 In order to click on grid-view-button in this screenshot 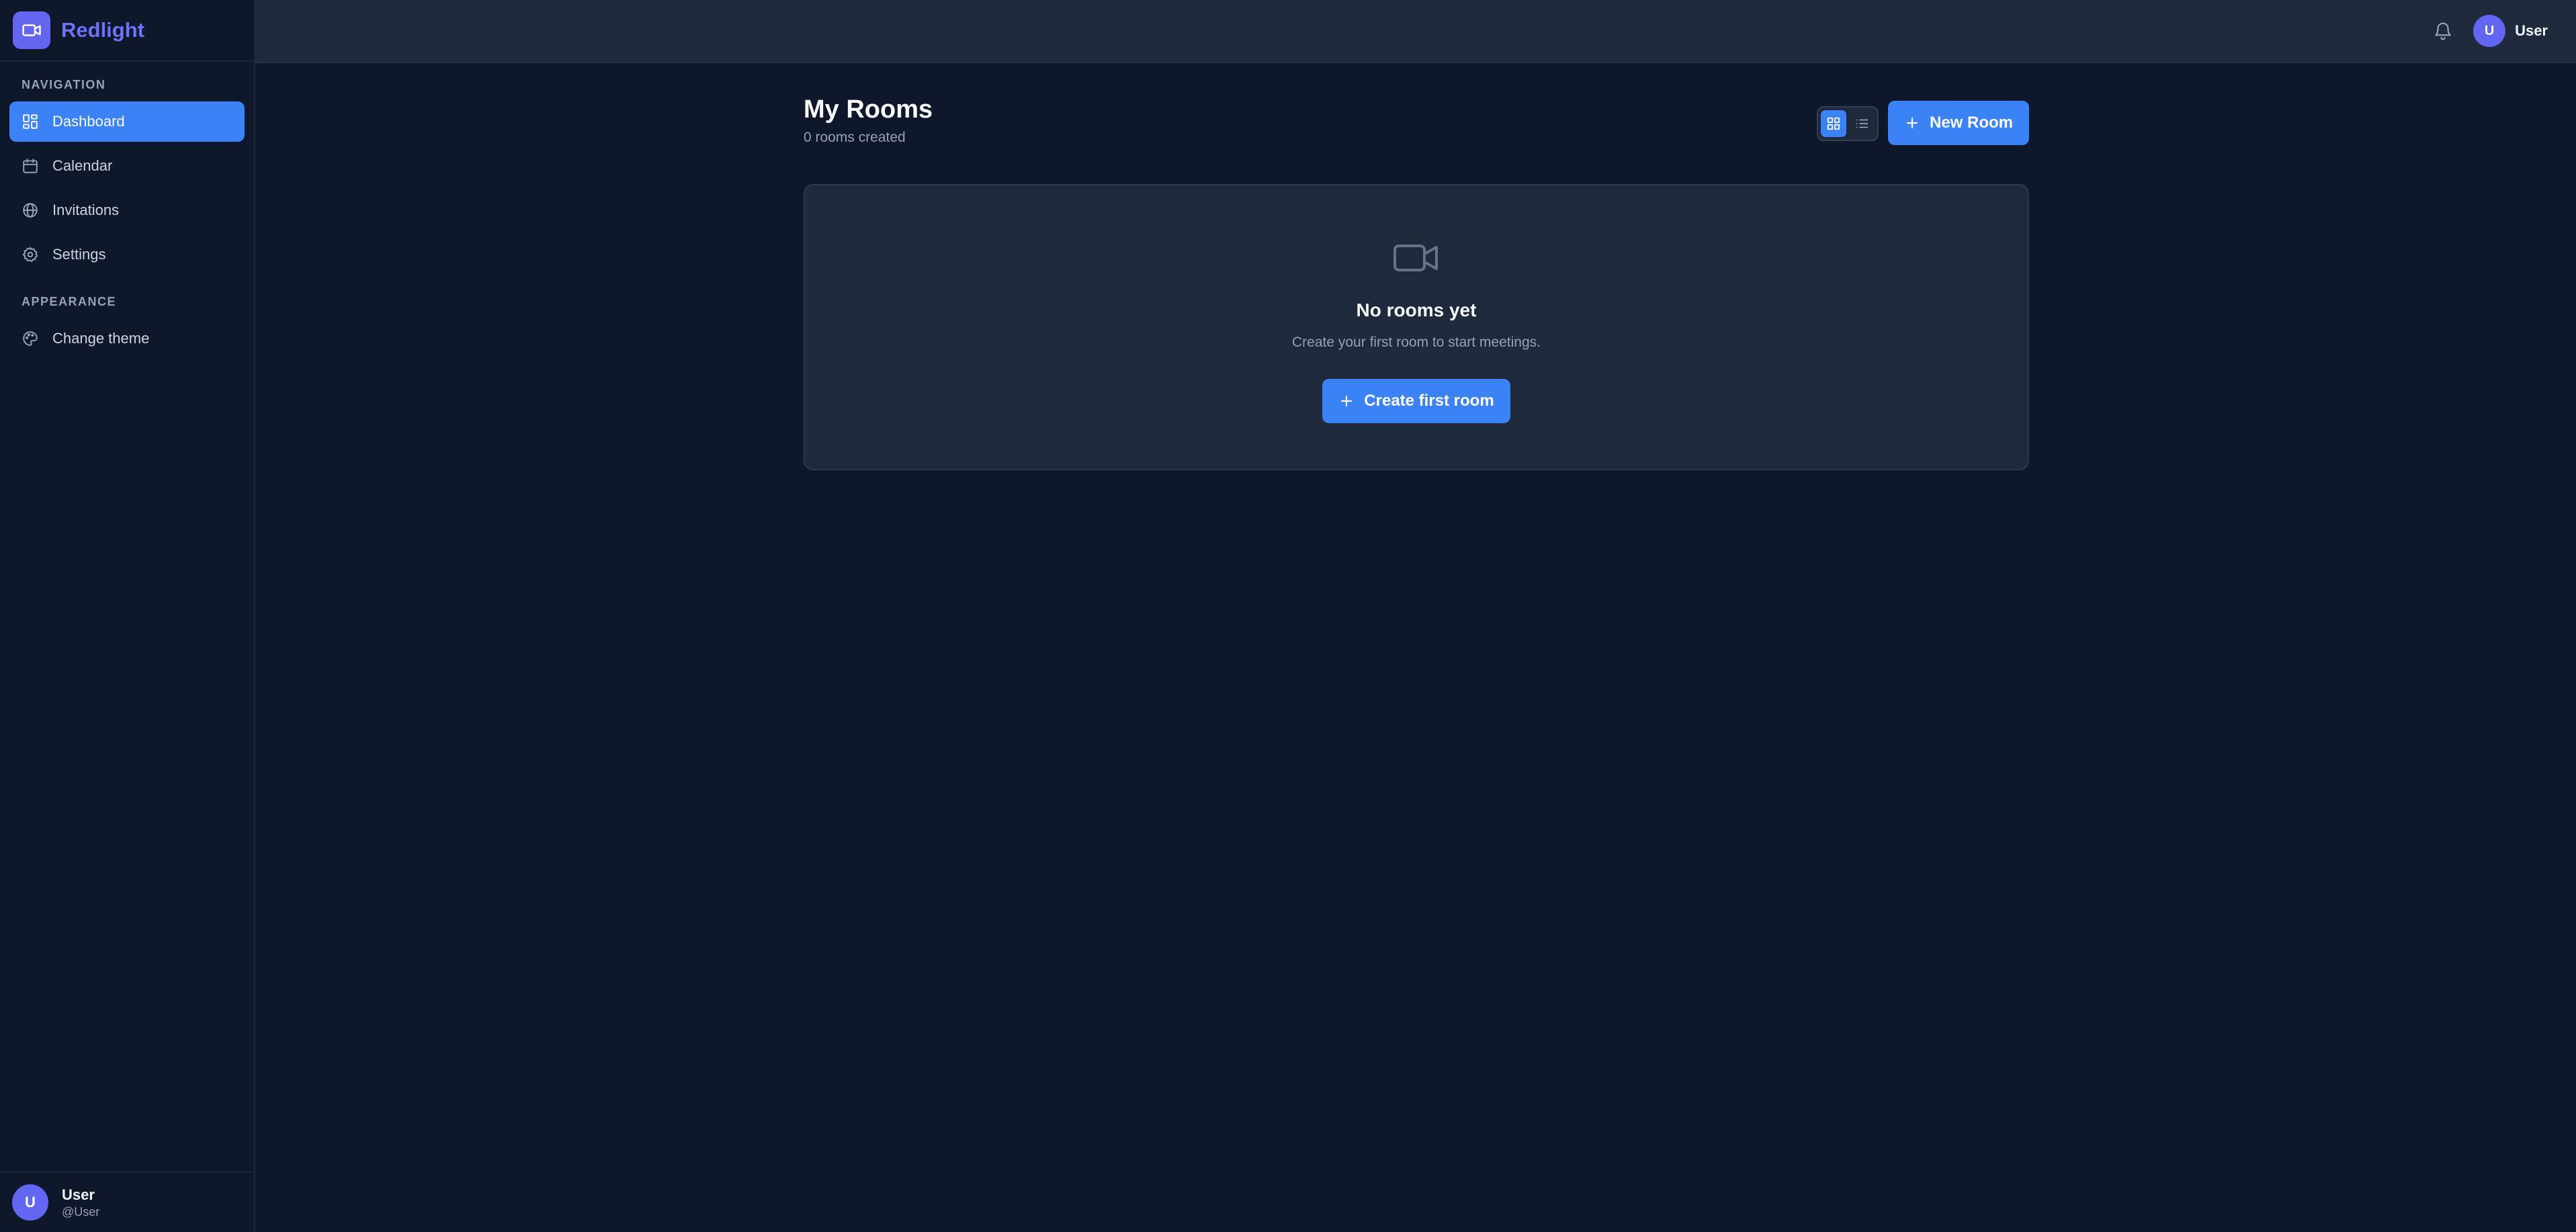, I will do `click(1833, 123)`.